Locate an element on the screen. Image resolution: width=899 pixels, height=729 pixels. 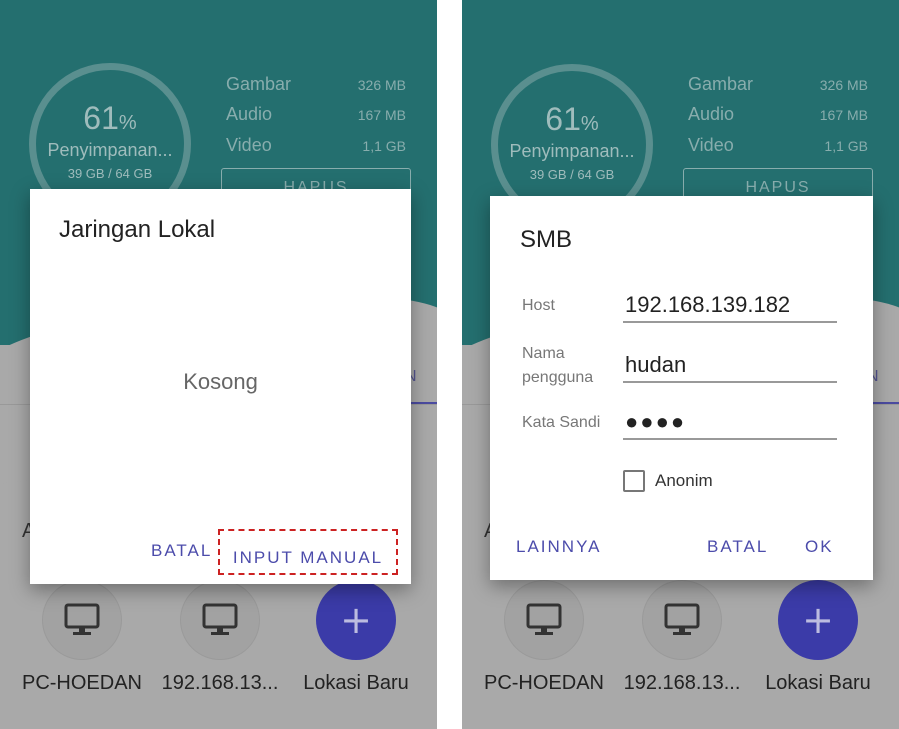
anonymous-option: Anonim is located at coordinates (668, 481).